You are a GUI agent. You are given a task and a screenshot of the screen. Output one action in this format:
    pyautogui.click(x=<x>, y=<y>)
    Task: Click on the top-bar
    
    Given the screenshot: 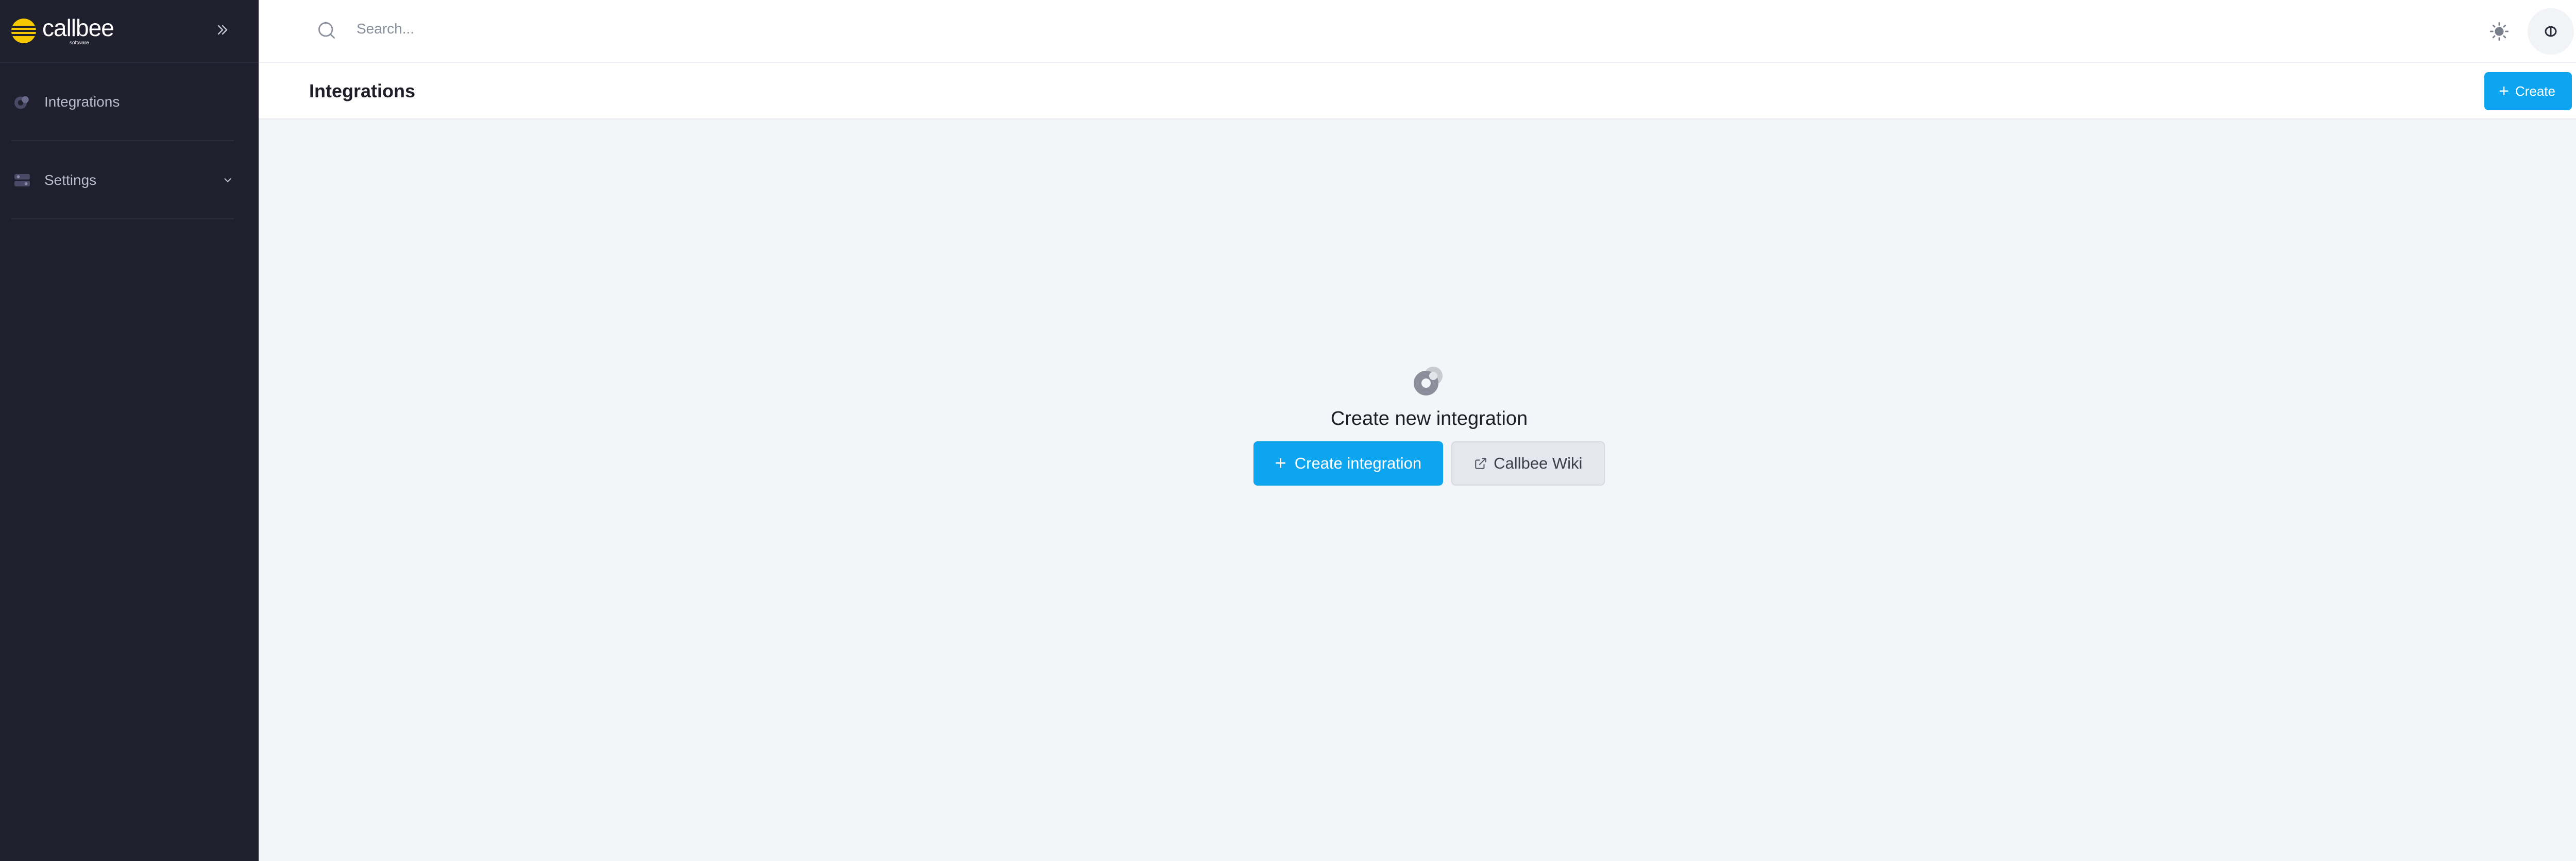 What is the action you would take?
    pyautogui.click(x=1417, y=31)
    